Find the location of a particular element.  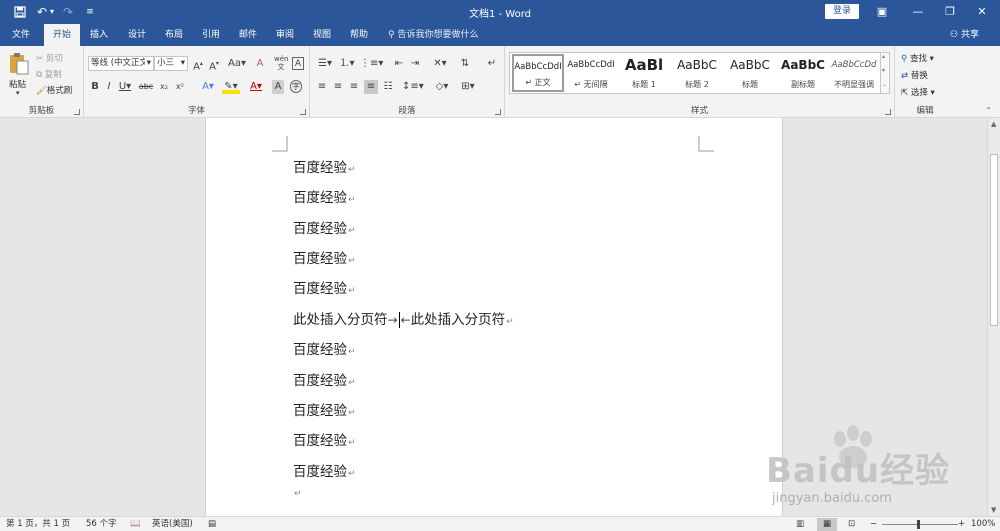

line-spacing-icon: ↕≡▾ is located at coordinates (413, 87).